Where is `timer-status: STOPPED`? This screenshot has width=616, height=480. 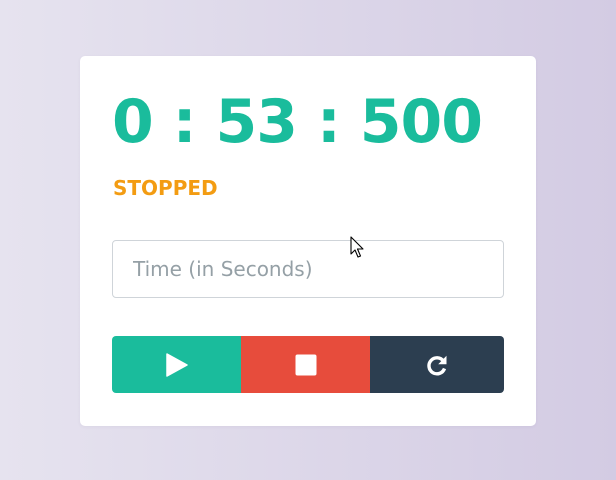 timer-status: STOPPED is located at coordinates (165, 188).